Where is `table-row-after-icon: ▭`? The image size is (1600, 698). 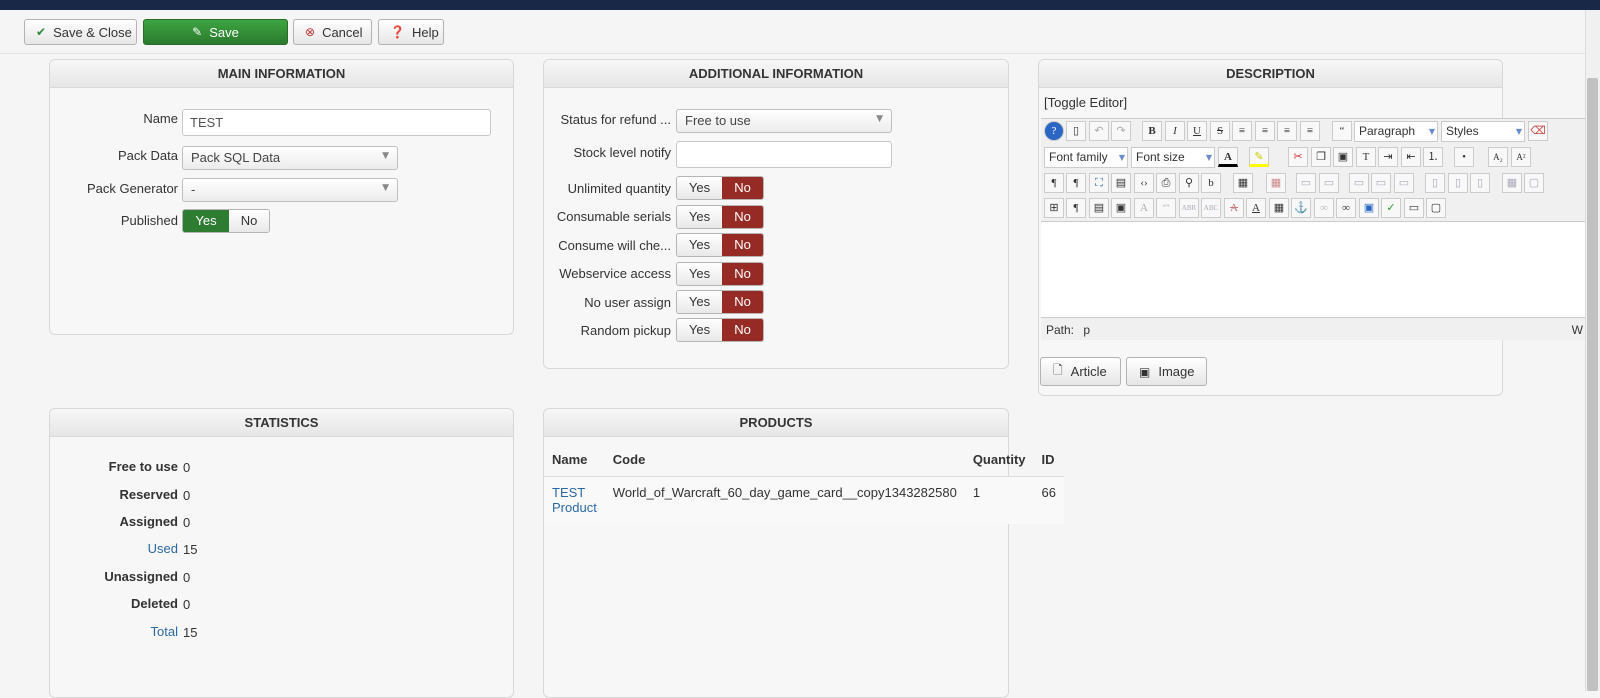 table-row-after-icon: ▭ is located at coordinates (1329, 183).